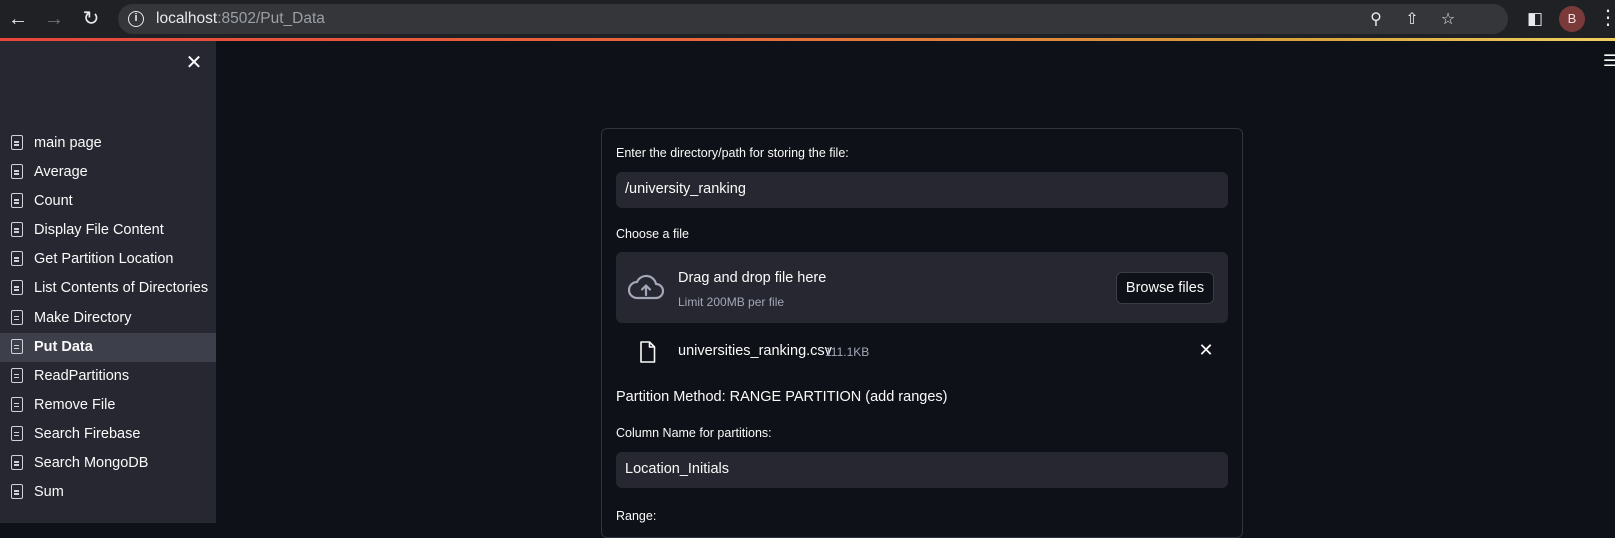  Describe the element at coordinates (108, 376) in the screenshot. I see `sidebar-item-read-partitions: ReadPartitions` at that location.